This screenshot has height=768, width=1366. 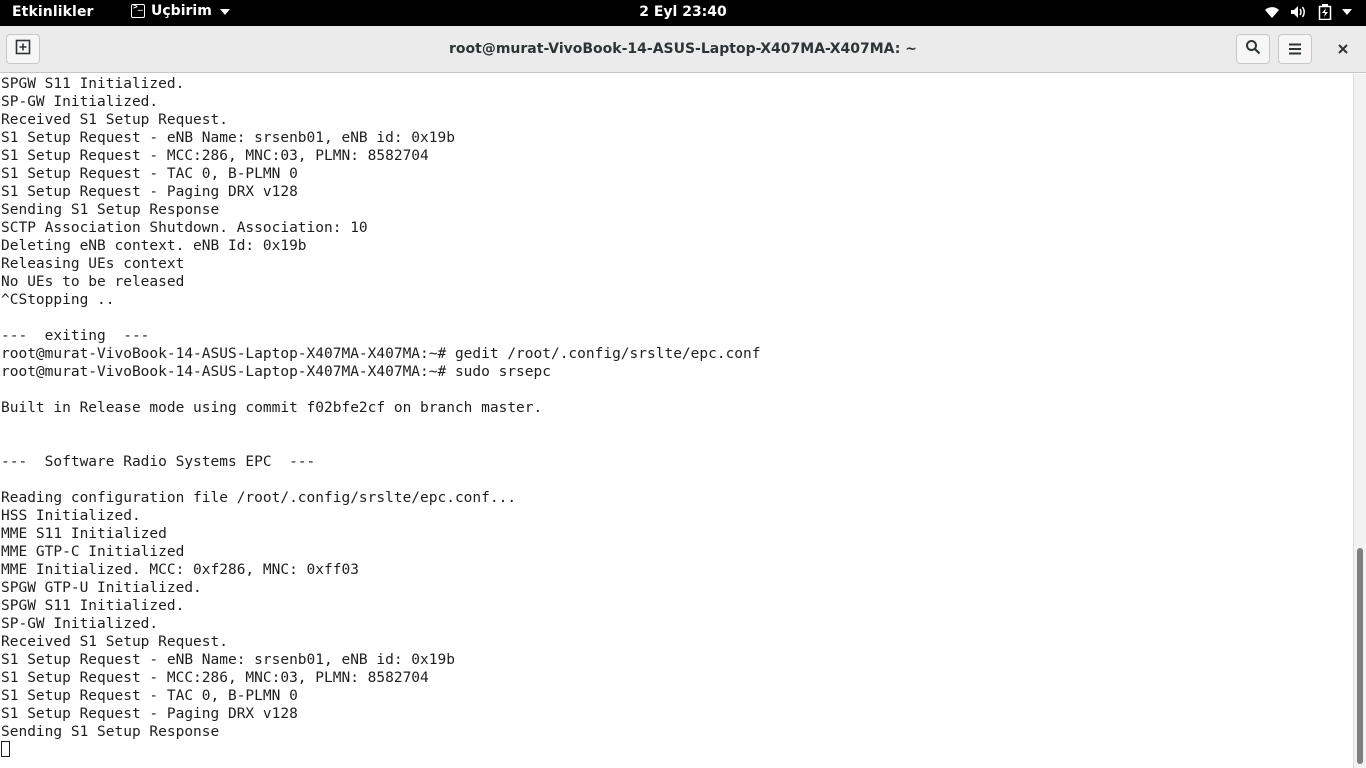 What do you see at coordinates (75, 336) in the screenshot?
I see `terminal-line: --- exiting ---` at bounding box center [75, 336].